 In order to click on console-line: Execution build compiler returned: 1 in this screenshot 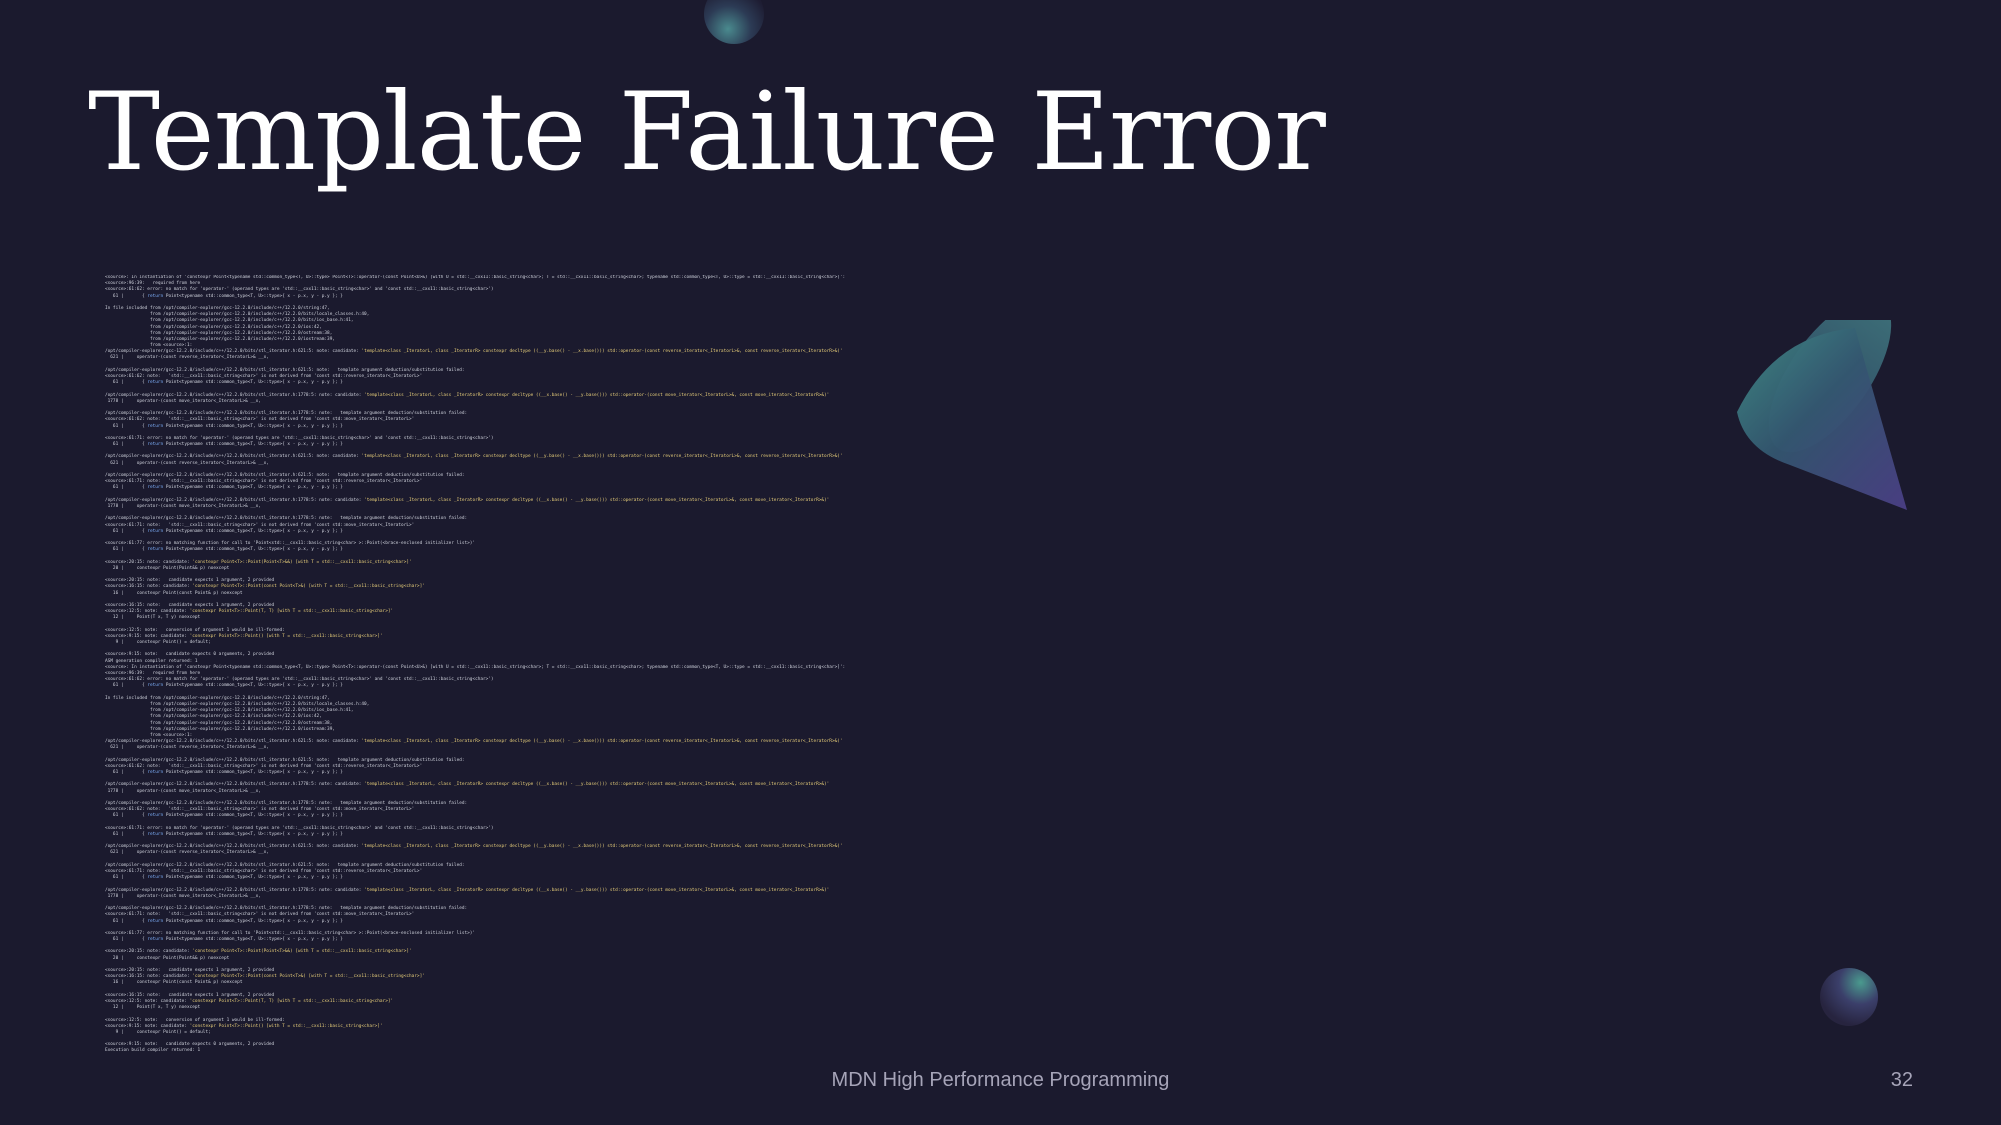, I will do `click(153, 1051)`.